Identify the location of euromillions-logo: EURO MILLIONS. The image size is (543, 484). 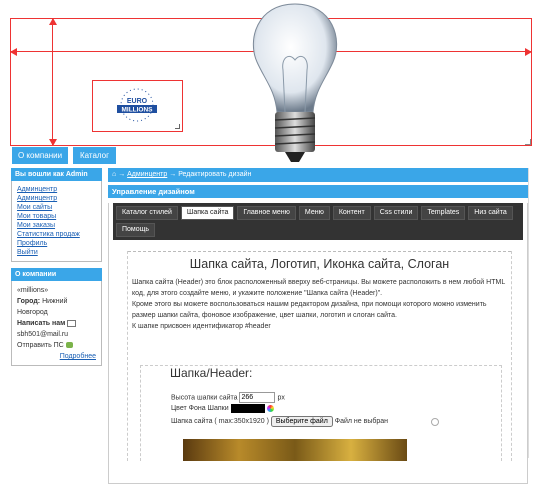
(137, 105).